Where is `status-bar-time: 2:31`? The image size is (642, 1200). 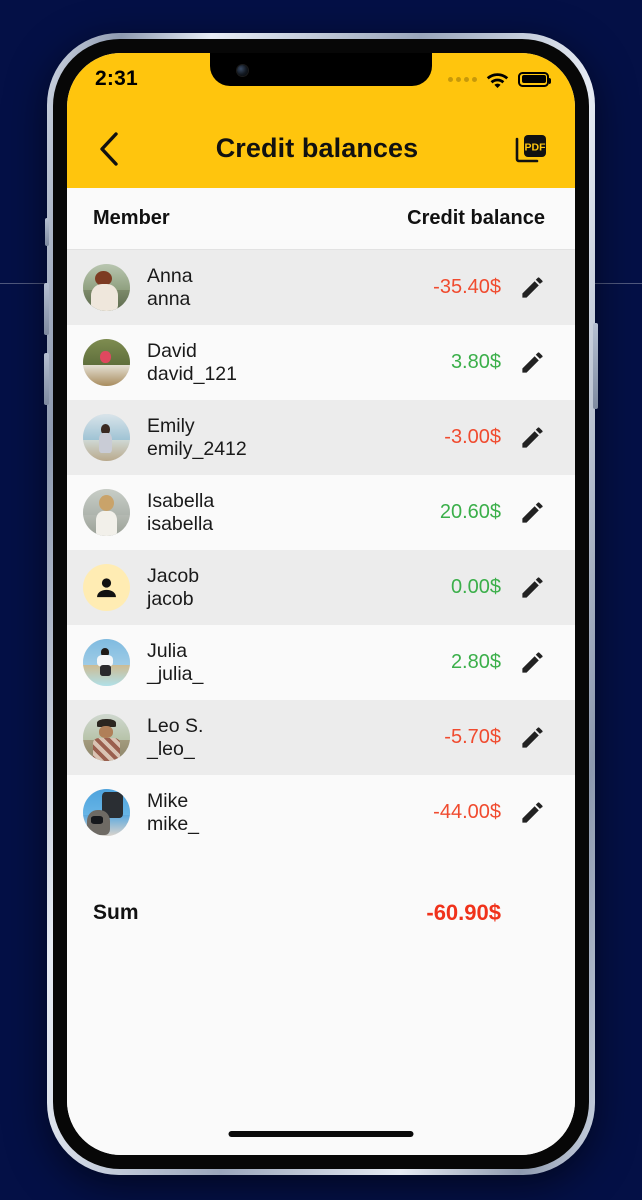 status-bar-time: 2:31 is located at coordinates (116, 78).